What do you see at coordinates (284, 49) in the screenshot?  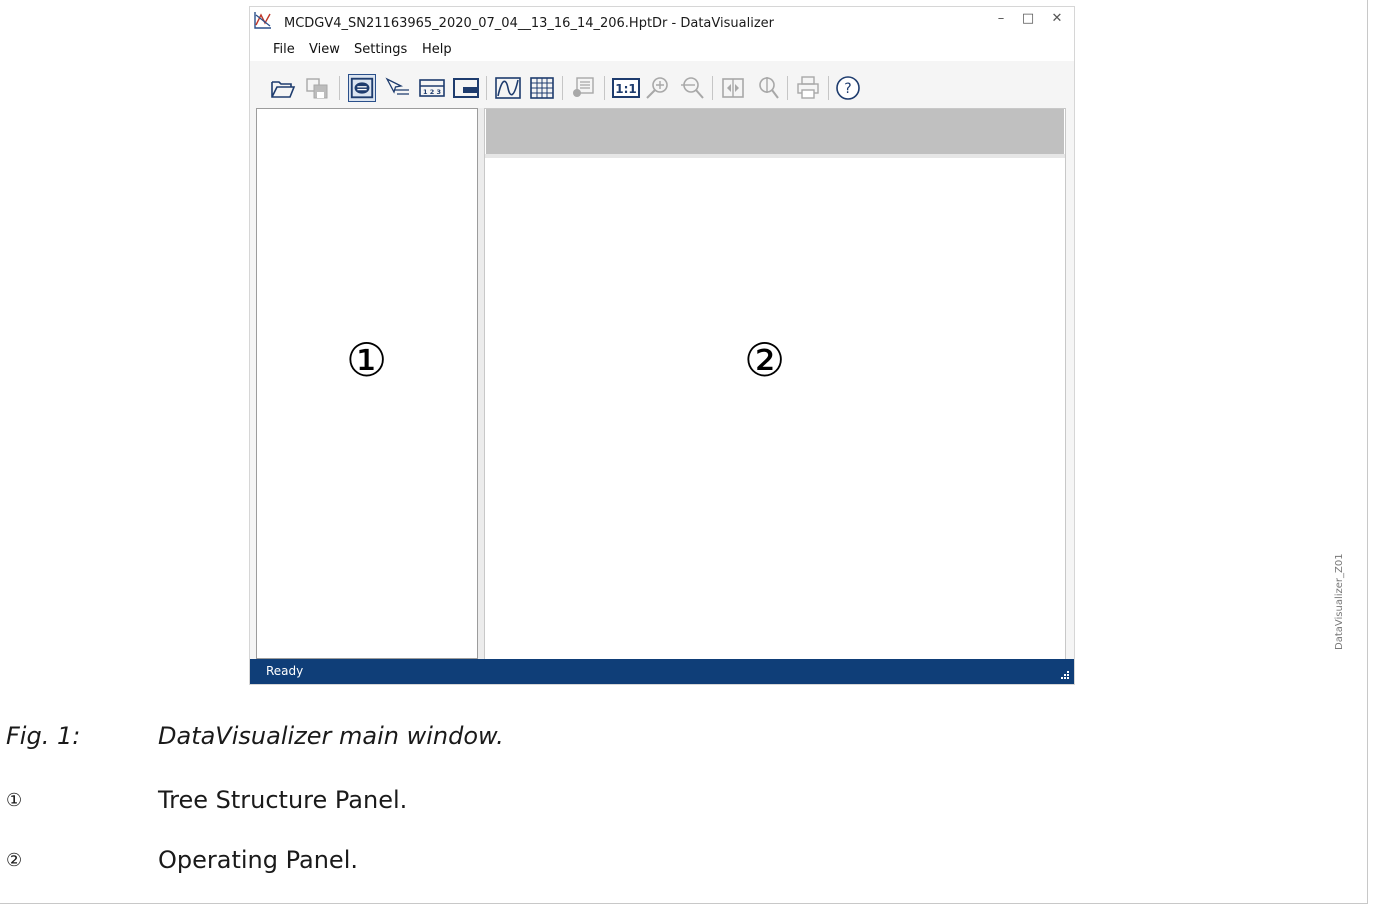 I see `menu-file: File` at bounding box center [284, 49].